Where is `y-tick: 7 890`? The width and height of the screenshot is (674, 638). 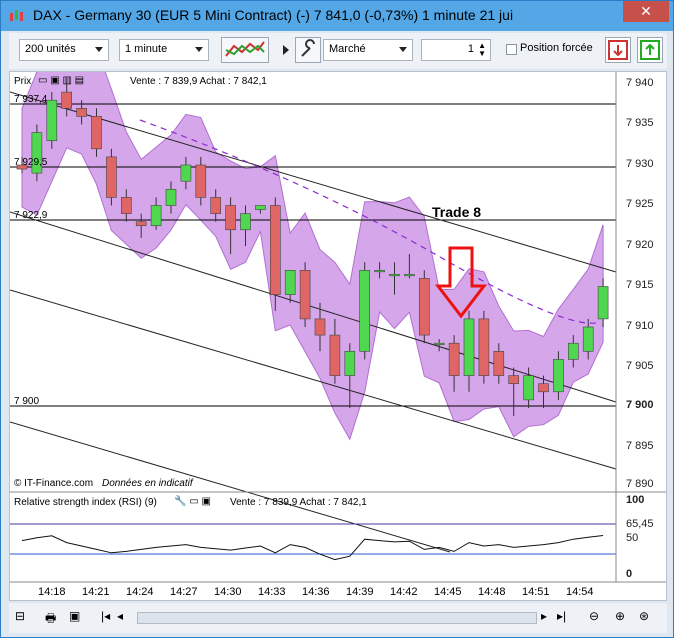 y-tick: 7 890 is located at coordinates (640, 484).